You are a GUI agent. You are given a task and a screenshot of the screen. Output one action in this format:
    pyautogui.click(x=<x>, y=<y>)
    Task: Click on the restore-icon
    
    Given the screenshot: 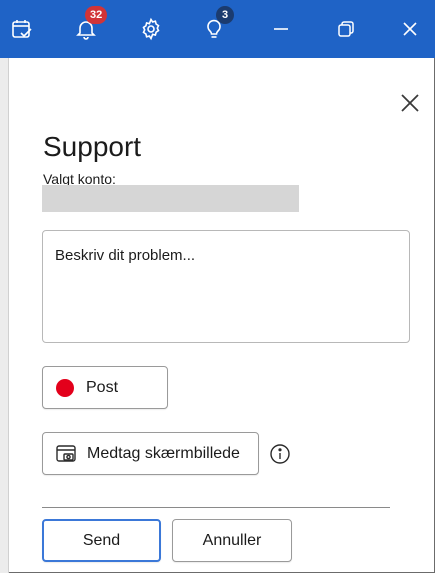 What is the action you would take?
    pyautogui.click(x=346, y=29)
    